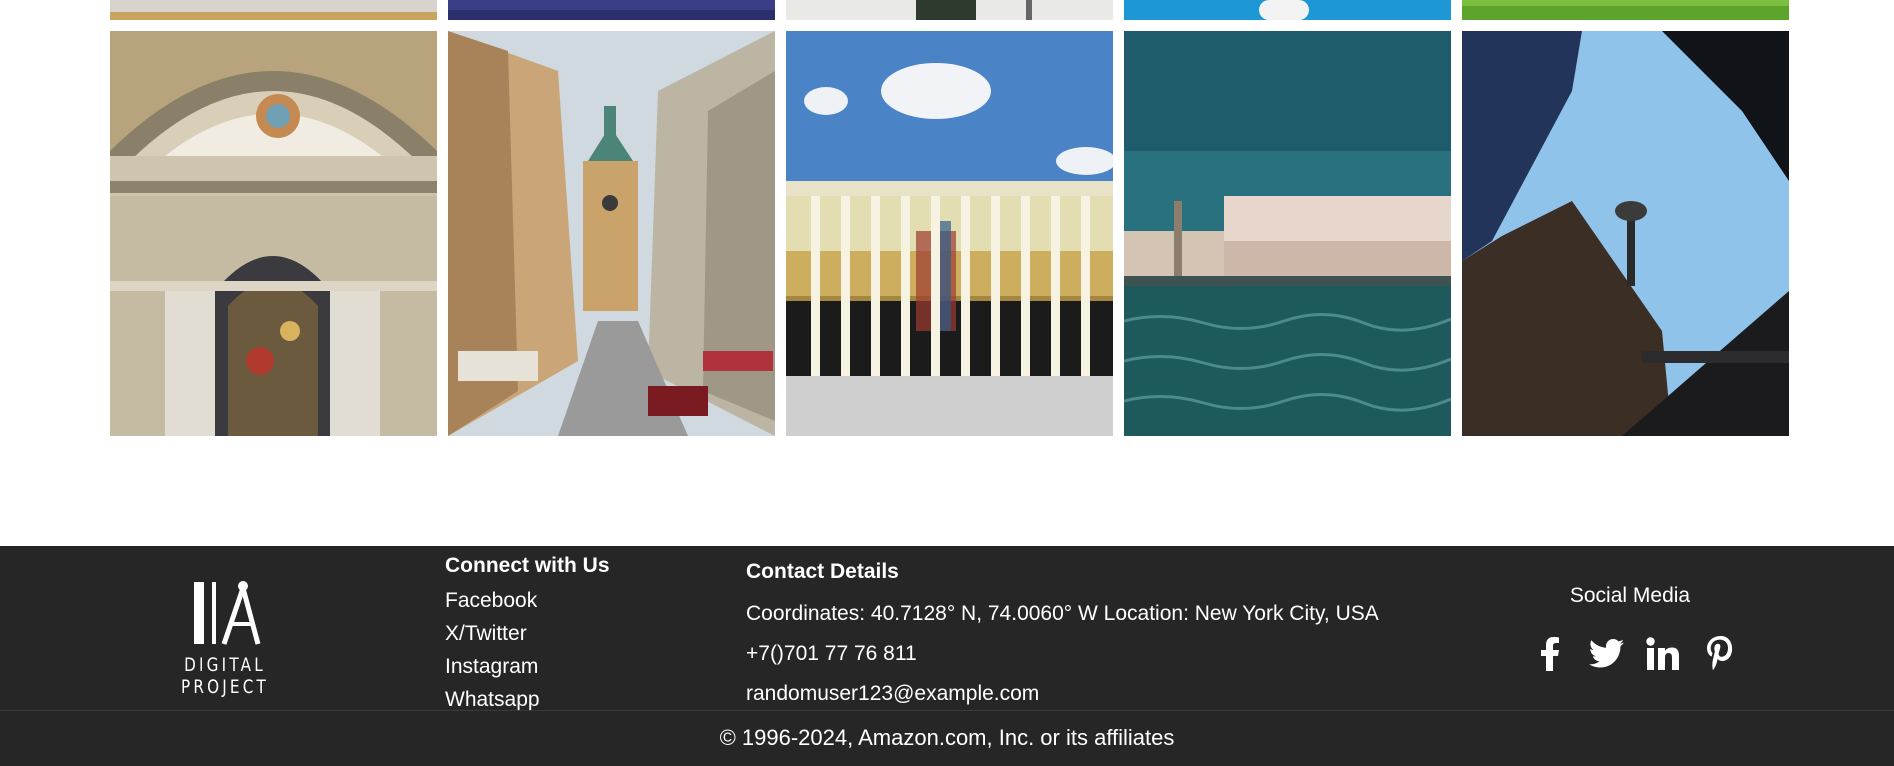 This screenshot has width=1894, height=766. Describe the element at coordinates (1630, 595) in the screenshot. I see `social-title: Social Media` at that location.